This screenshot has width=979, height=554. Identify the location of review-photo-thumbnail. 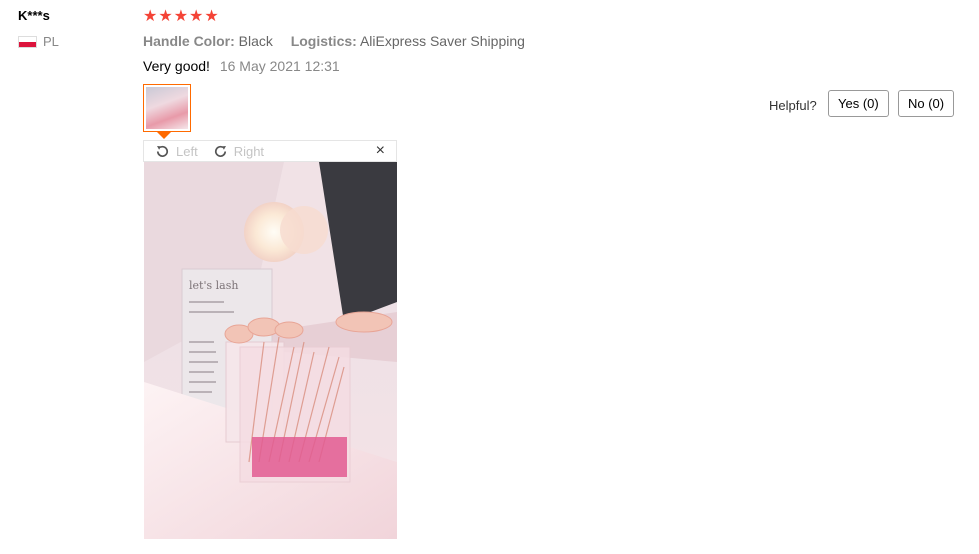
(167, 108).